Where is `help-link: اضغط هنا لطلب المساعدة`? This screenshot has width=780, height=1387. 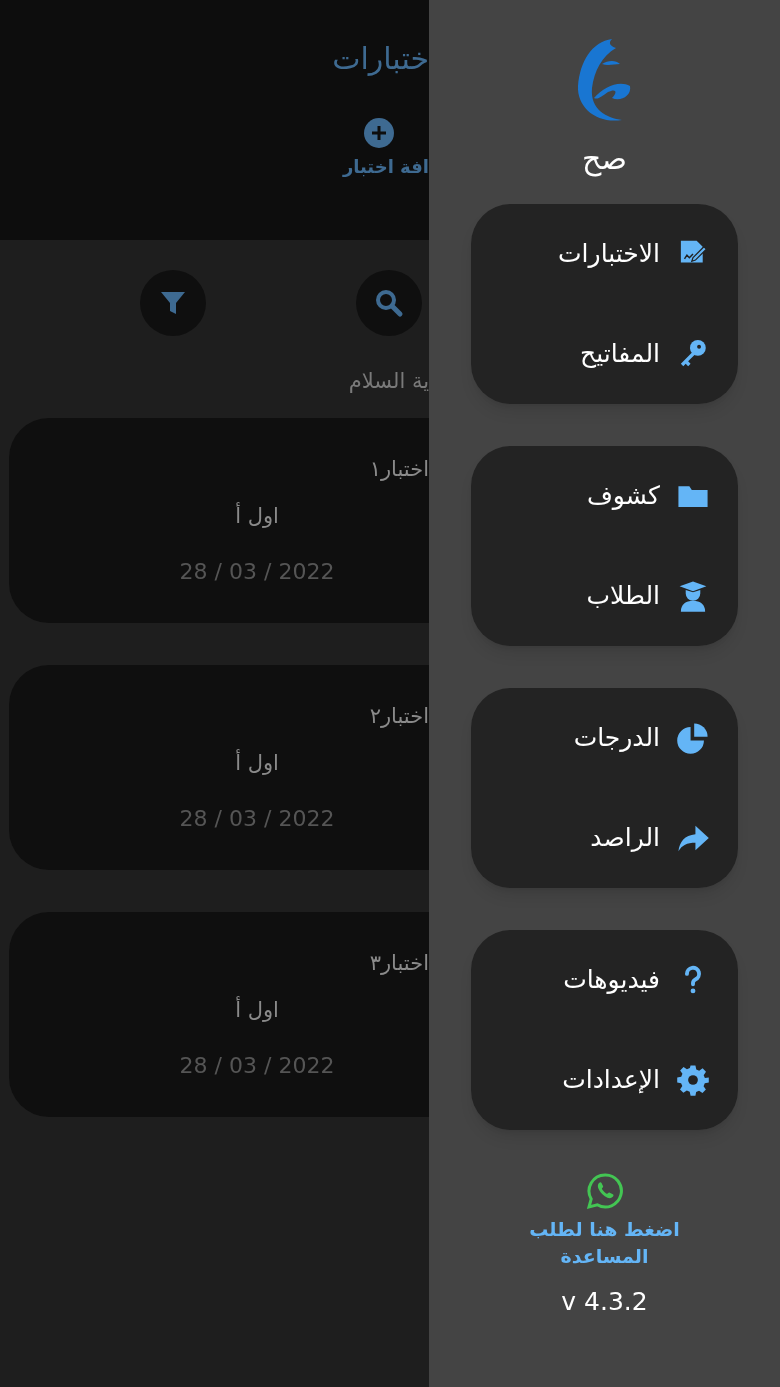
help-link: اضغط هنا لطلب المساعدة is located at coordinates (604, 1243).